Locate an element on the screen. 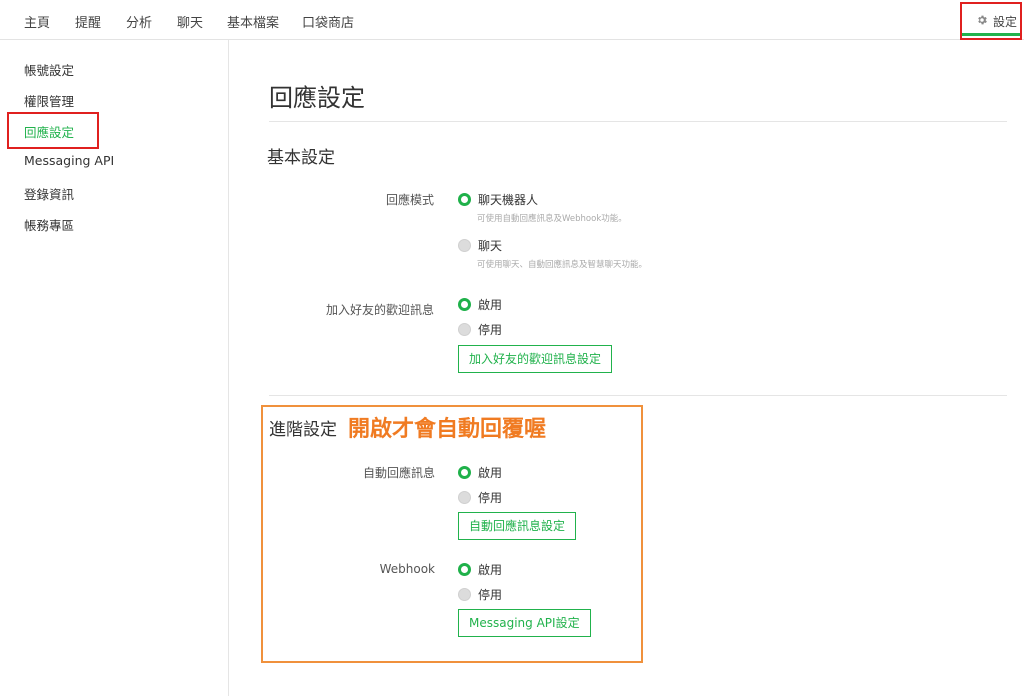 Image resolution: width=1024 pixels, height=696 pixels. welcome-message-label: 加入好友的歡迎訊息 is located at coordinates (379, 310).